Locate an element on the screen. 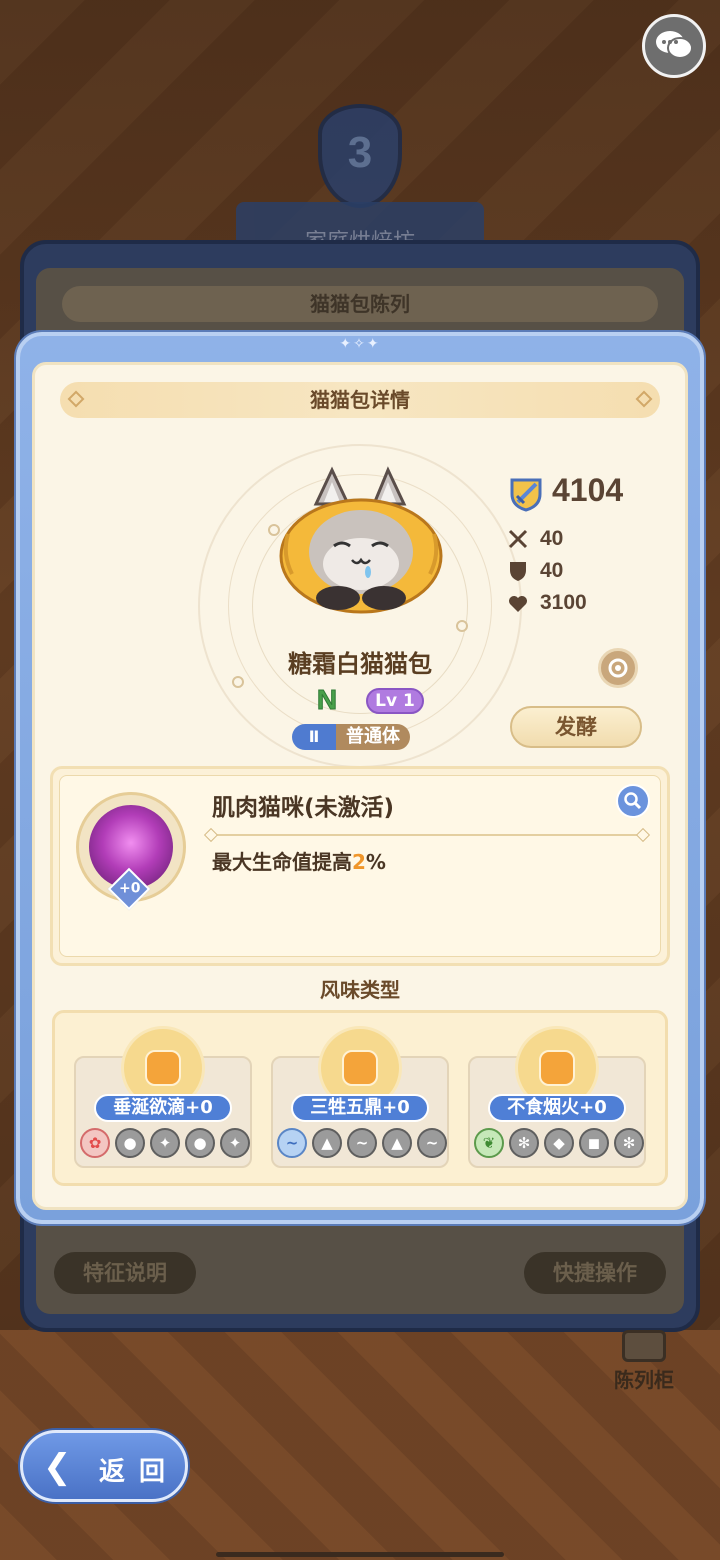 This screenshot has height=1560, width=720. divider is located at coordinates (427, 835).